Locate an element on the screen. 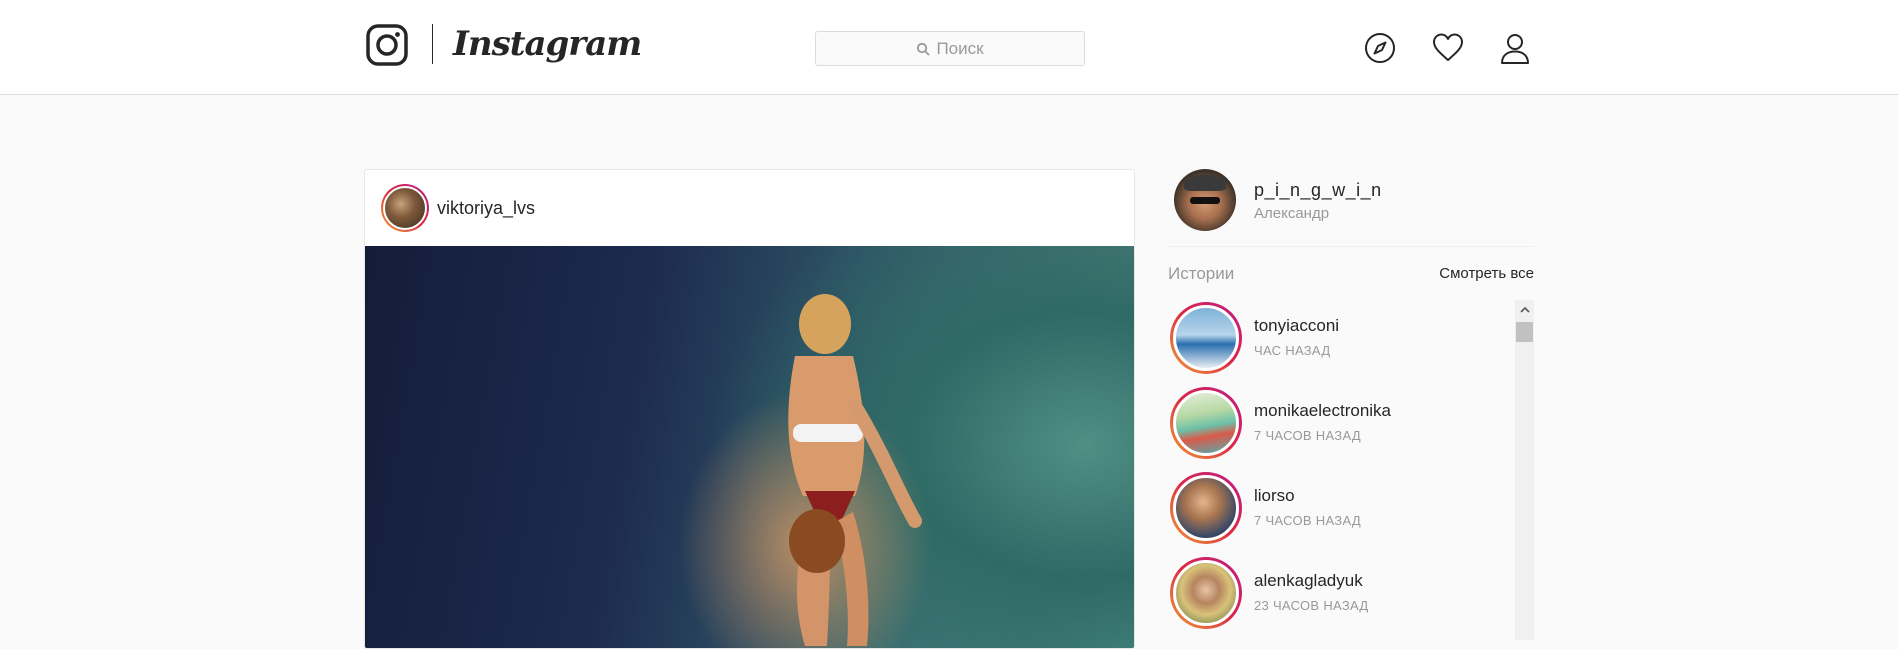  search-input: Поиск is located at coordinates (950, 48).